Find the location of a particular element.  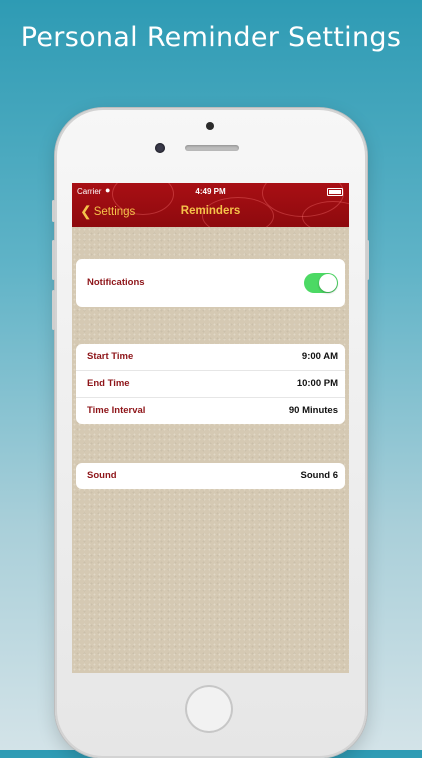

sound-row: Sound Sound 6 is located at coordinates (210, 476).